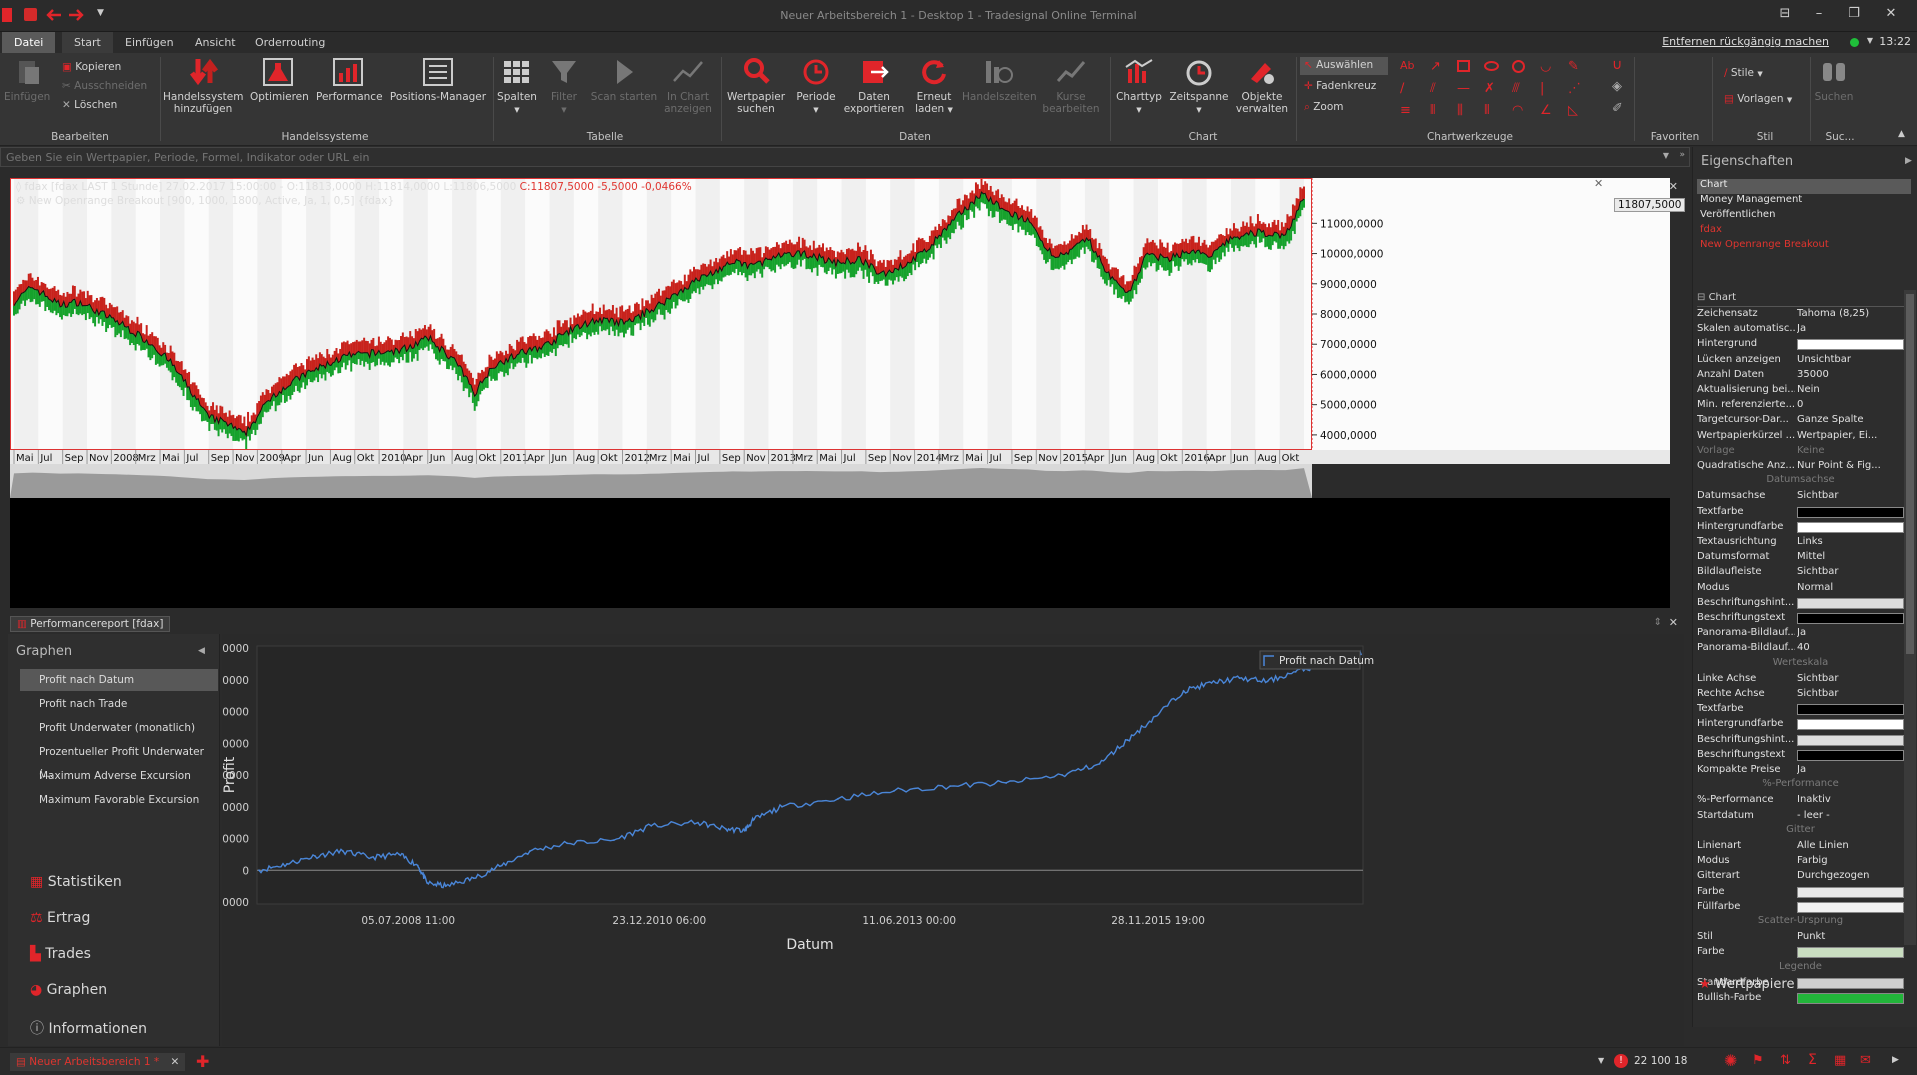  What do you see at coordinates (1850, 936) in the screenshot?
I see `property-value: Punkt` at bounding box center [1850, 936].